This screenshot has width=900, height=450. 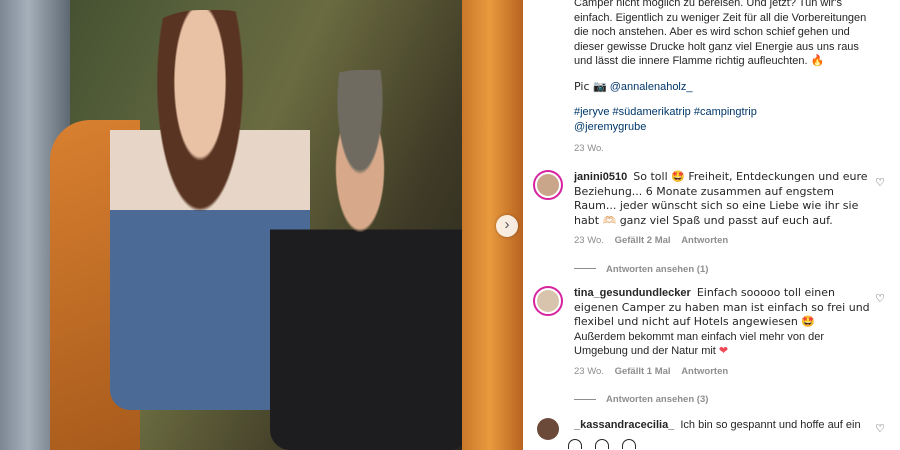 I want to click on view-replies-label: Antworten ansehen (3), so click(x=657, y=399).